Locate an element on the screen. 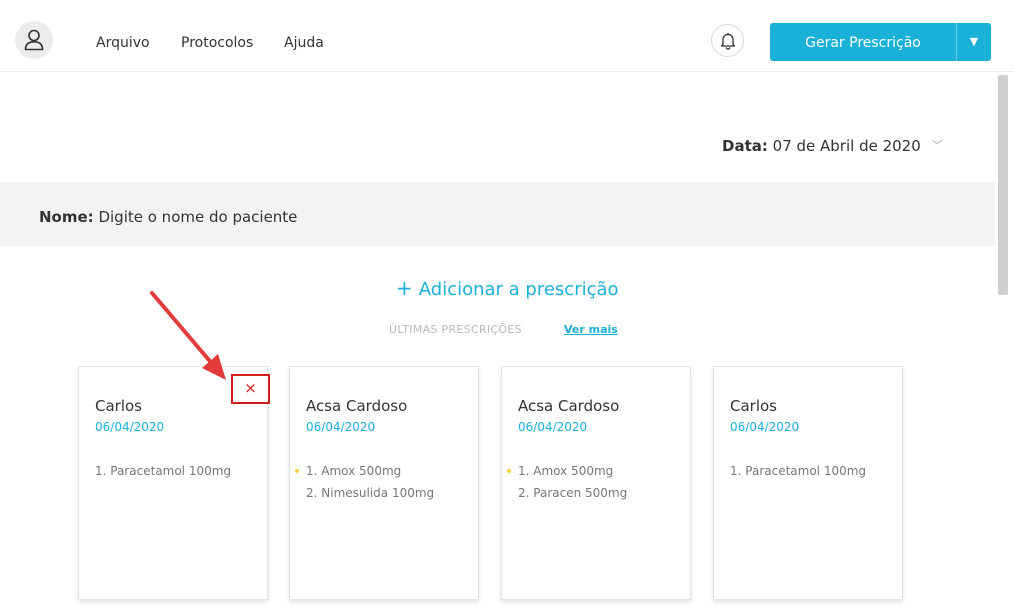 The height and width of the screenshot is (609, 1013). caret-down-icon: ▼ is located at coordinates (974, 42).